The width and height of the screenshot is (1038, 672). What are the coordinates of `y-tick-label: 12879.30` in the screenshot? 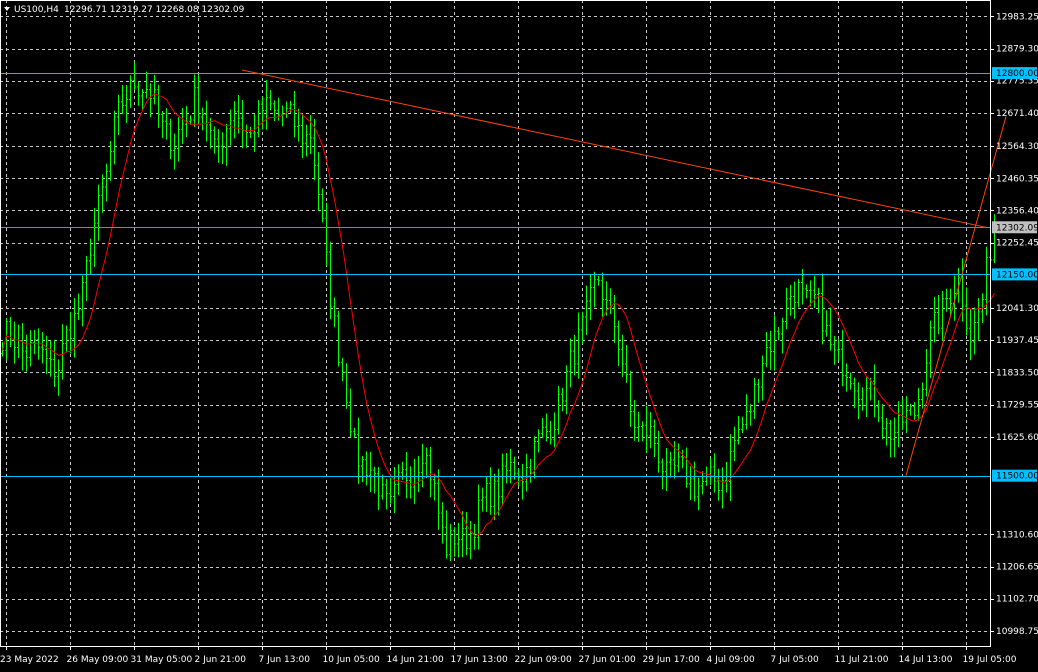 It's located at (1017, 50).